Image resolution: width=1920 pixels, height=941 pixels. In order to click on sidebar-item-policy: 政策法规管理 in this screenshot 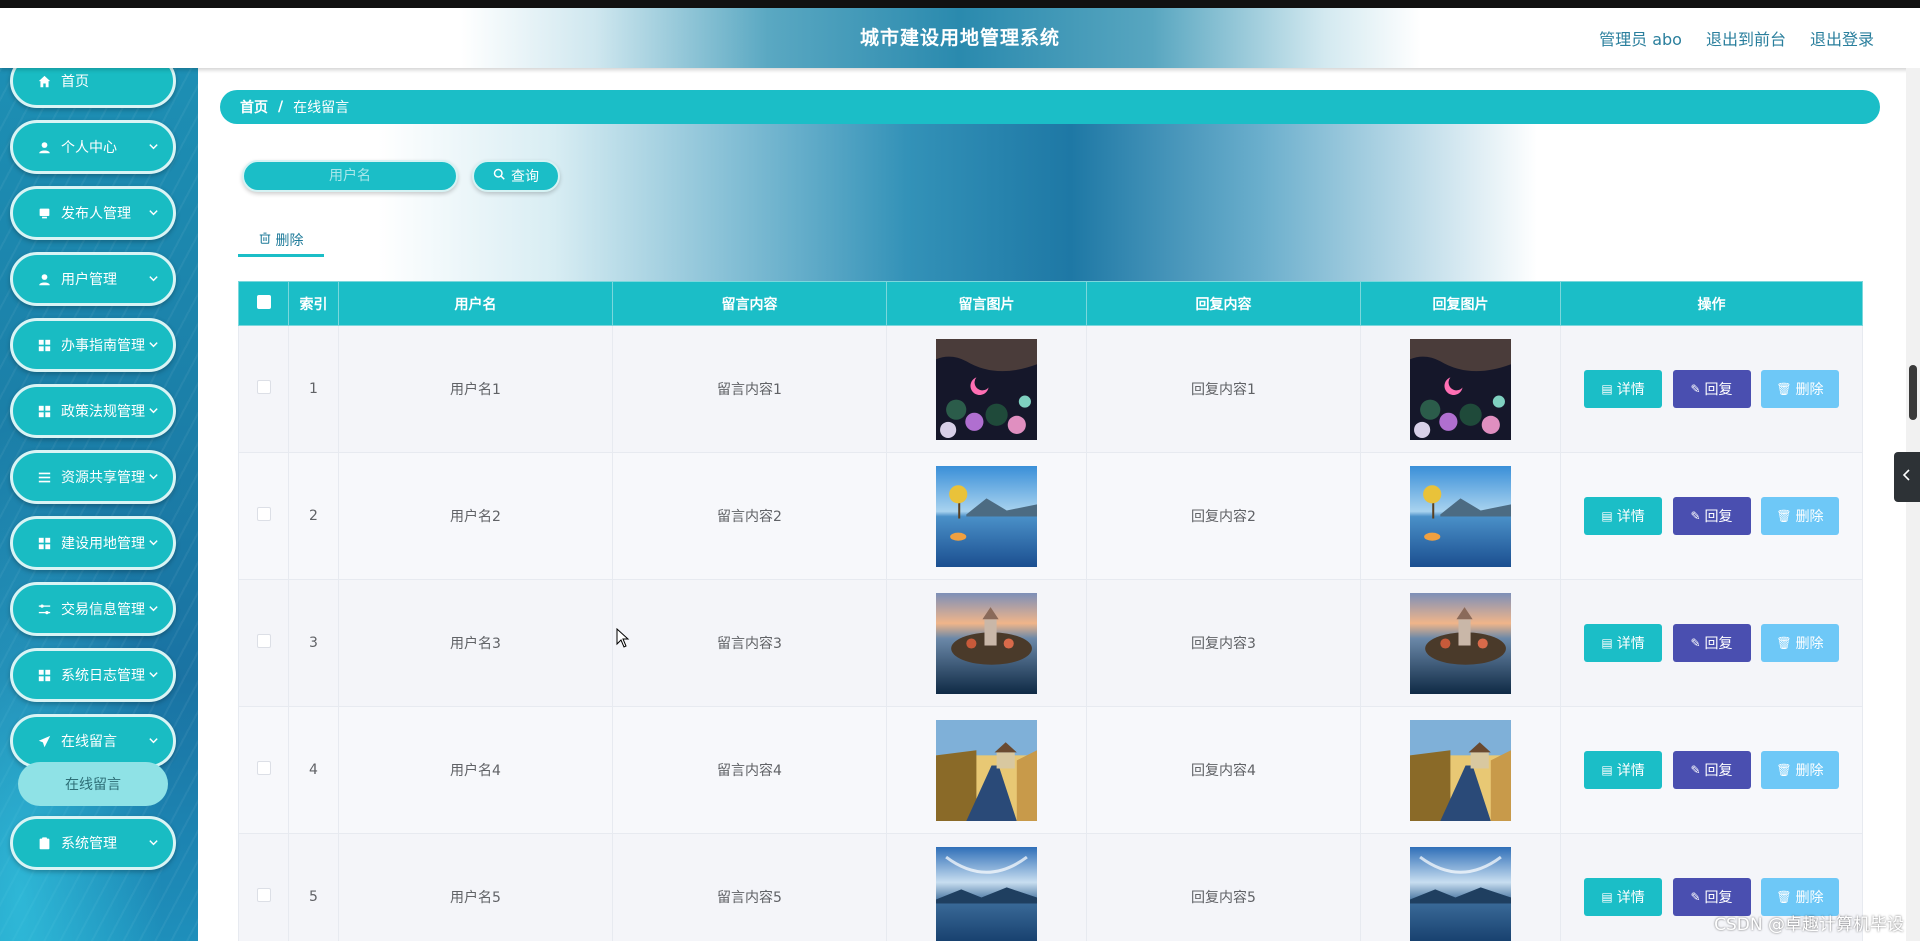, I will do `click(93, 411)`.